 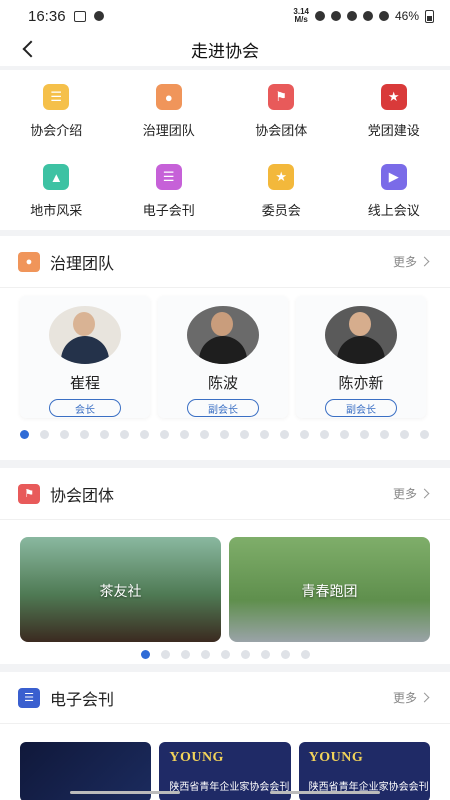 What do you see at coordinates (319, 16) in the screenshot?
I see `alarm-icon` at bounding box center [319, 16].